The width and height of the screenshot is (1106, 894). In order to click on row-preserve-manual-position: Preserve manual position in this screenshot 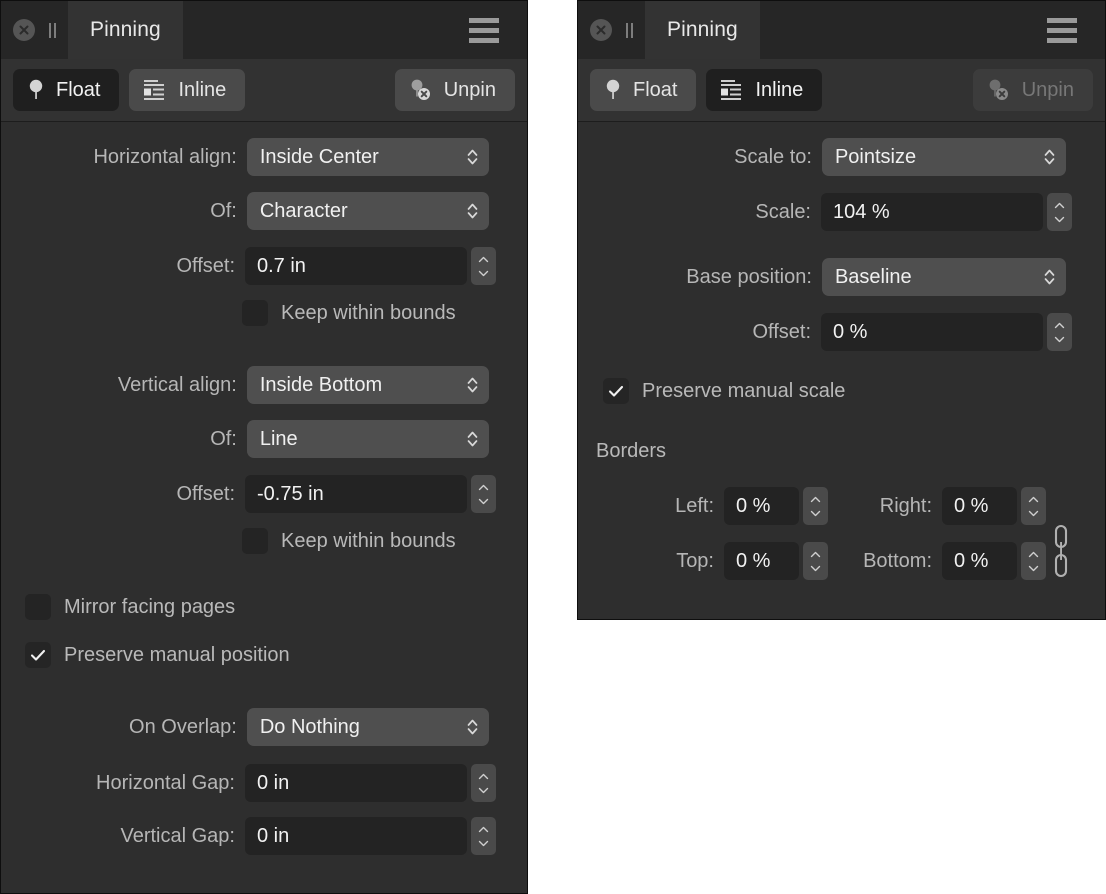, I will do `click(157, 655)`.